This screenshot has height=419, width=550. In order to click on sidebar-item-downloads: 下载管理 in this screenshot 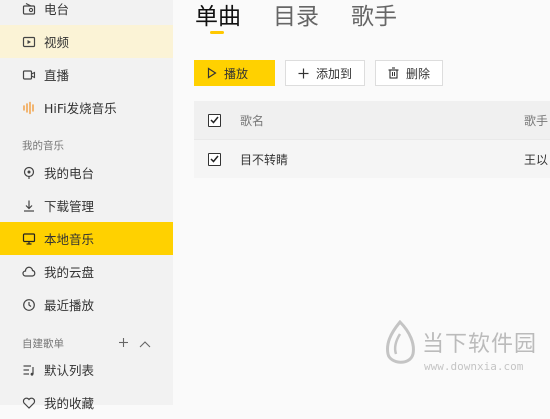, I will do `click(86, 205)`.